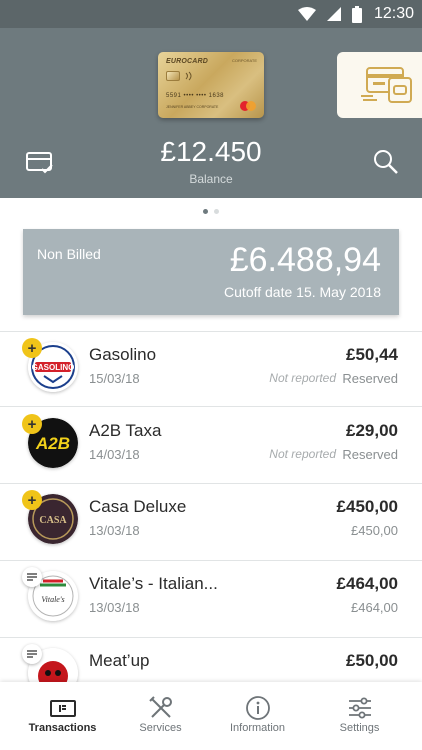 The height and width of the screenshot is (750, 422). What do you see at coordinates (114, 454) in the screenshot?
I see `transaction-date: 14/03/18` at bounding box center [114, 454].